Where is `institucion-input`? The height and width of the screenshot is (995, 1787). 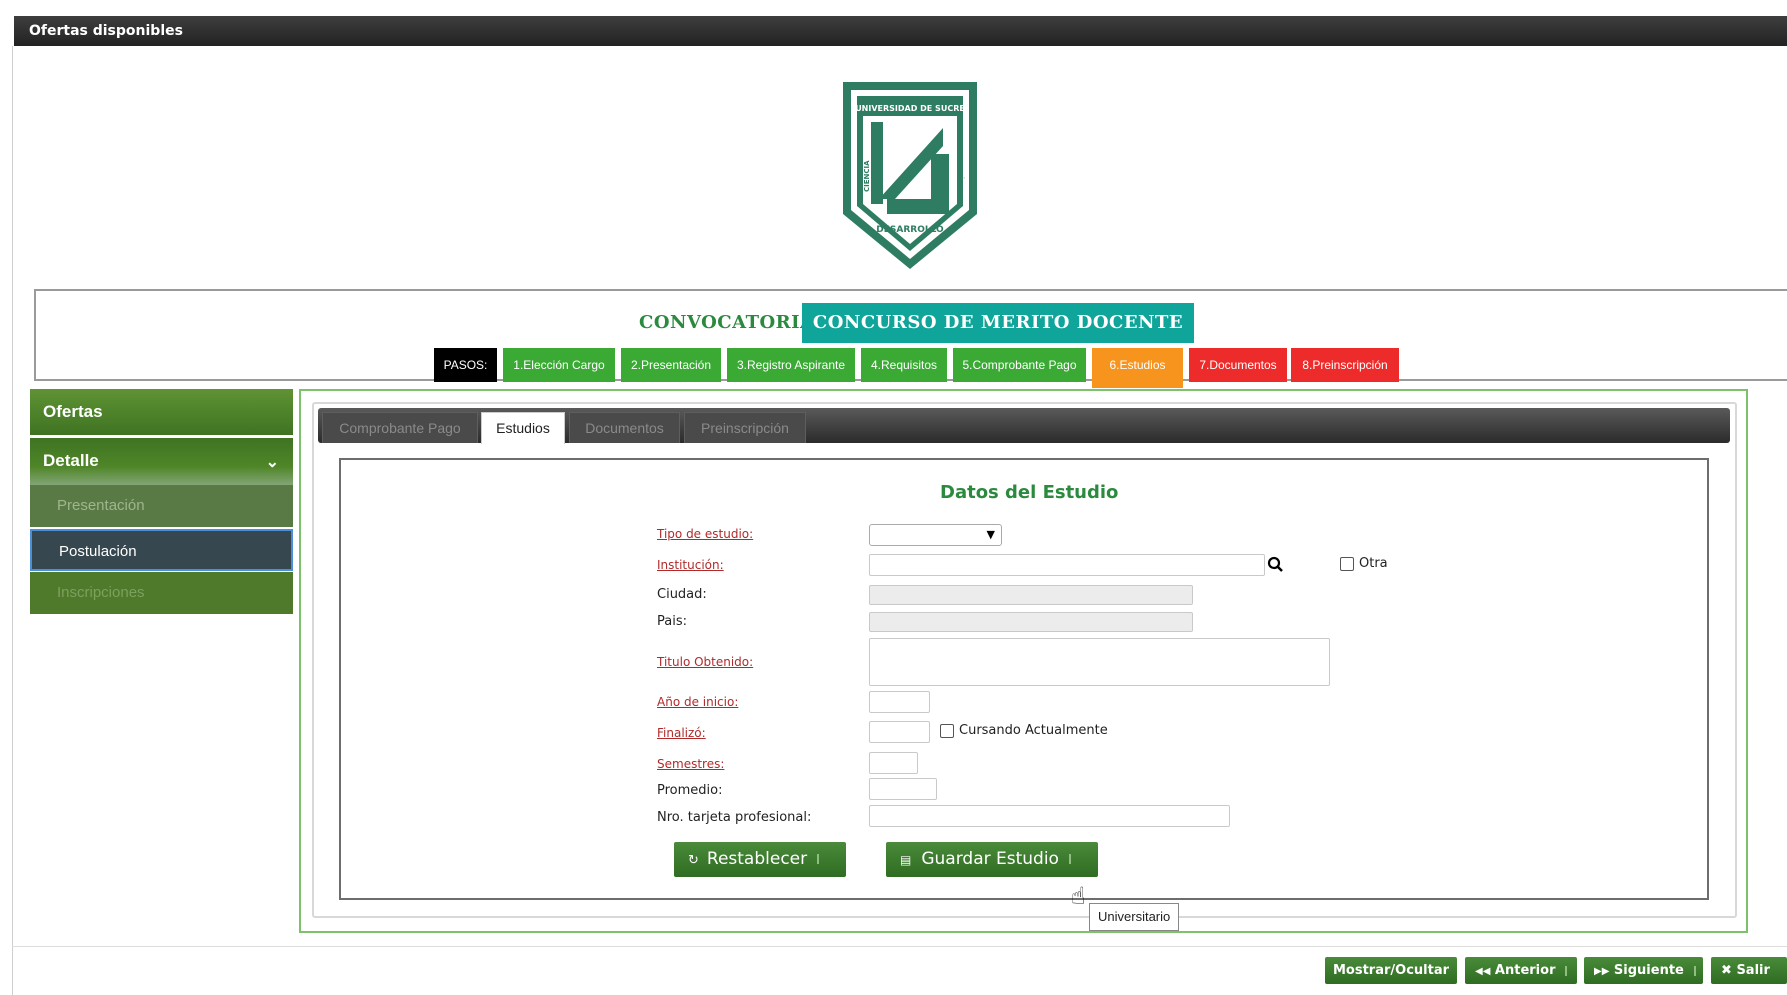 institucion-input is located at coordinates (1067, 565).